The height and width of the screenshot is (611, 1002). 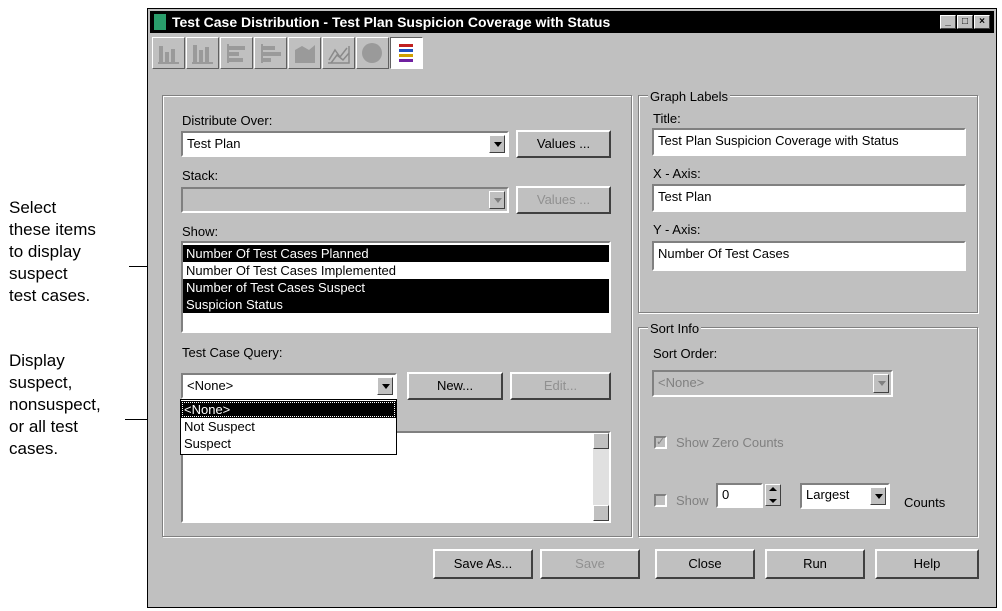 What do you see at coordinates (667, 118) in the screenshot?
I see `title-label: Title:` at bounding box center [667, 118].